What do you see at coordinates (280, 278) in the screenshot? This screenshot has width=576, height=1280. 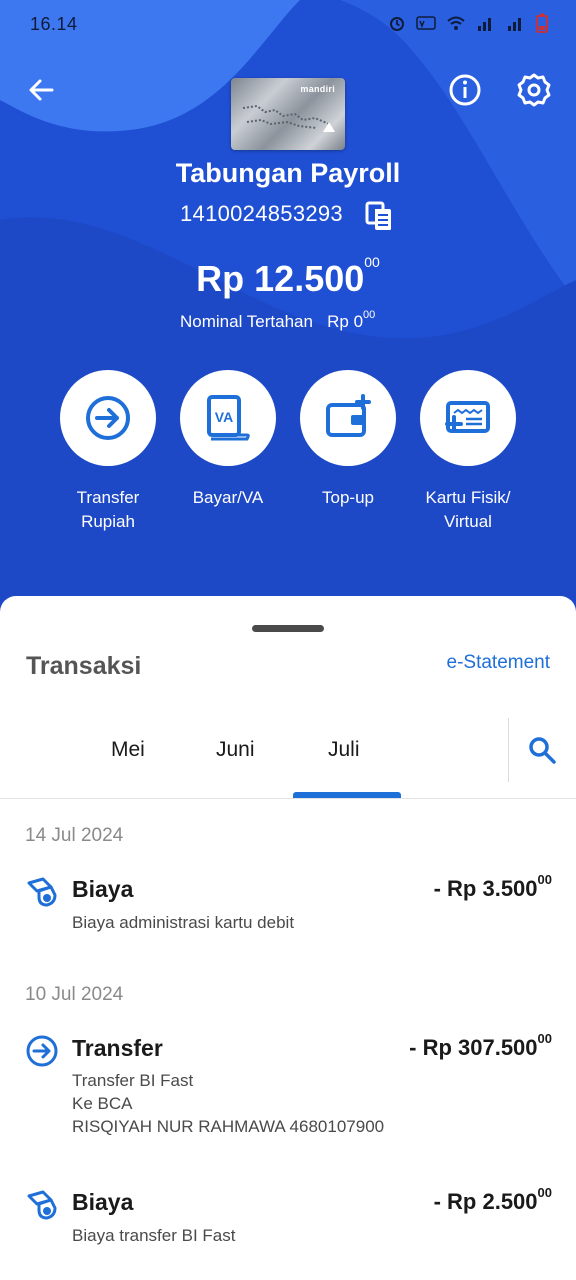 I see `balance-amount: Rp 12.500` at bounding box center [280, 278].